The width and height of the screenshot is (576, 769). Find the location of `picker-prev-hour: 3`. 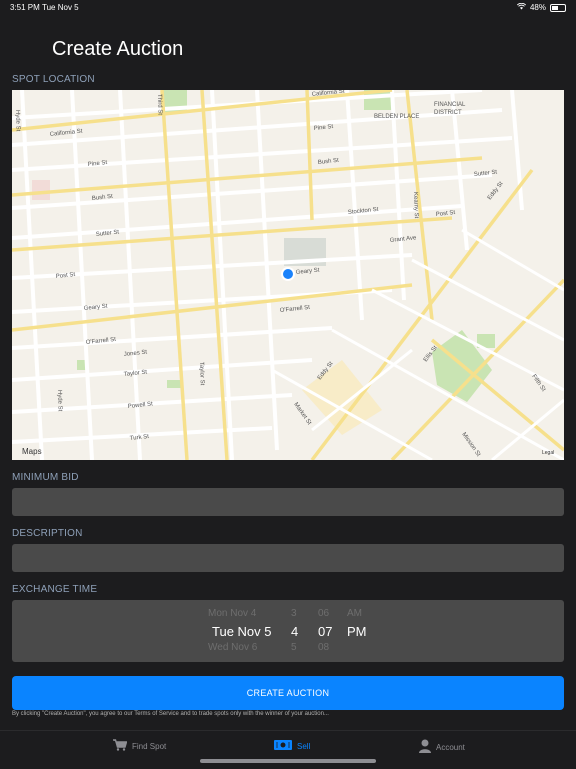

picker-prev-hour: 3 is located at coordinates (294, 613).